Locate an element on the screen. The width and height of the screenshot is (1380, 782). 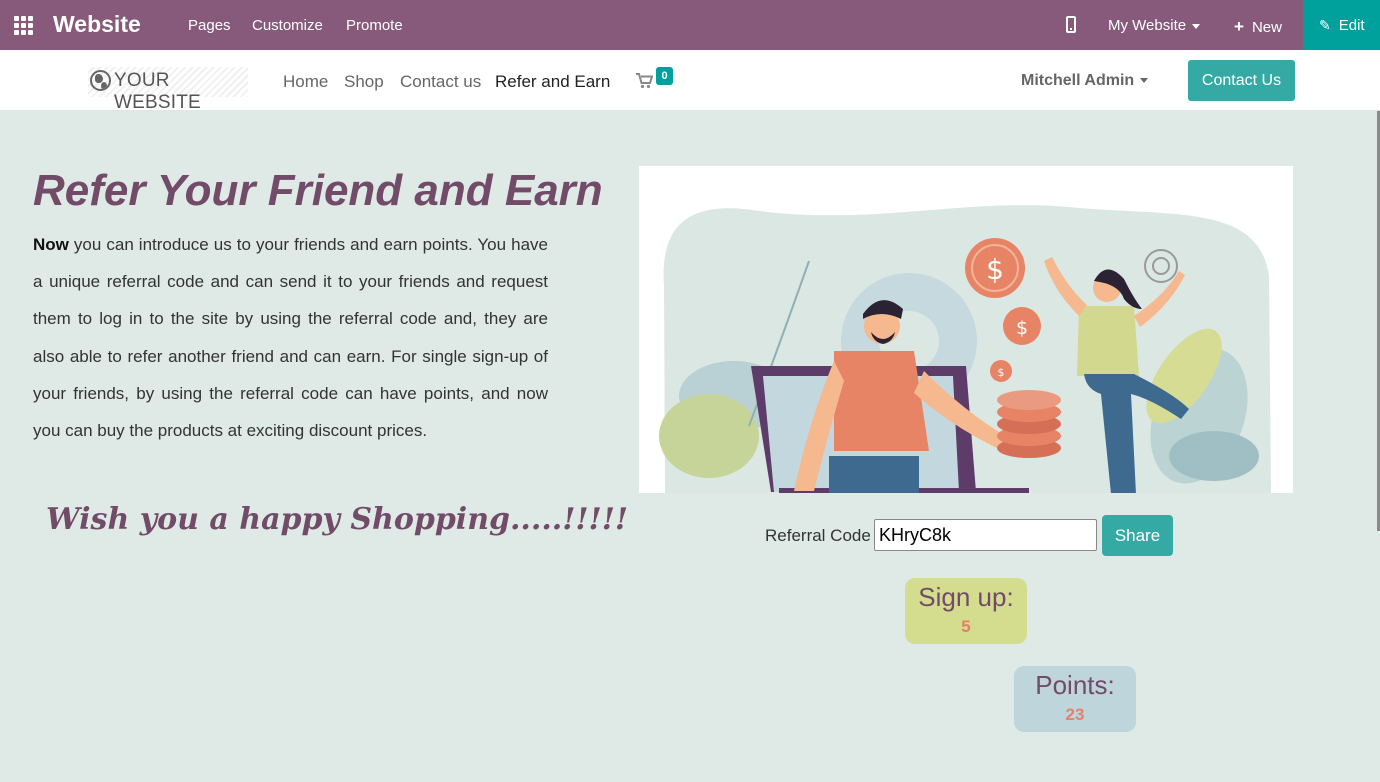
menu-promote: Promote is located at coordinates (374, 25).